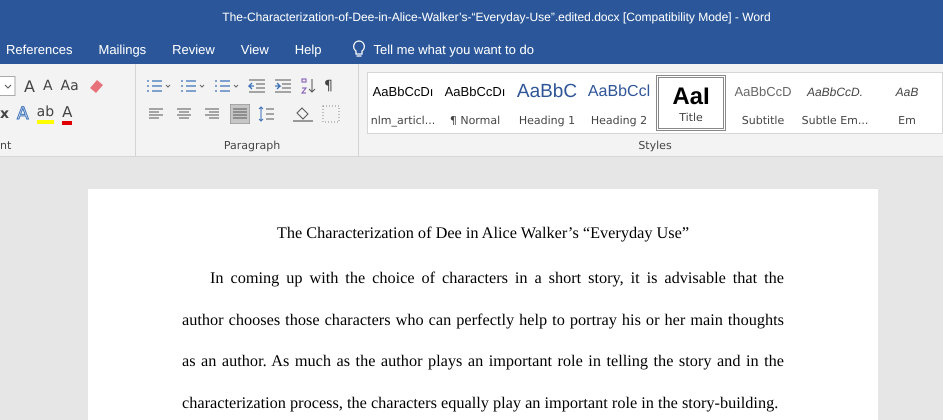  Describe the element at coordinates (69, 86) in the screenshot. I see `change-case-button: Aa` at that location.